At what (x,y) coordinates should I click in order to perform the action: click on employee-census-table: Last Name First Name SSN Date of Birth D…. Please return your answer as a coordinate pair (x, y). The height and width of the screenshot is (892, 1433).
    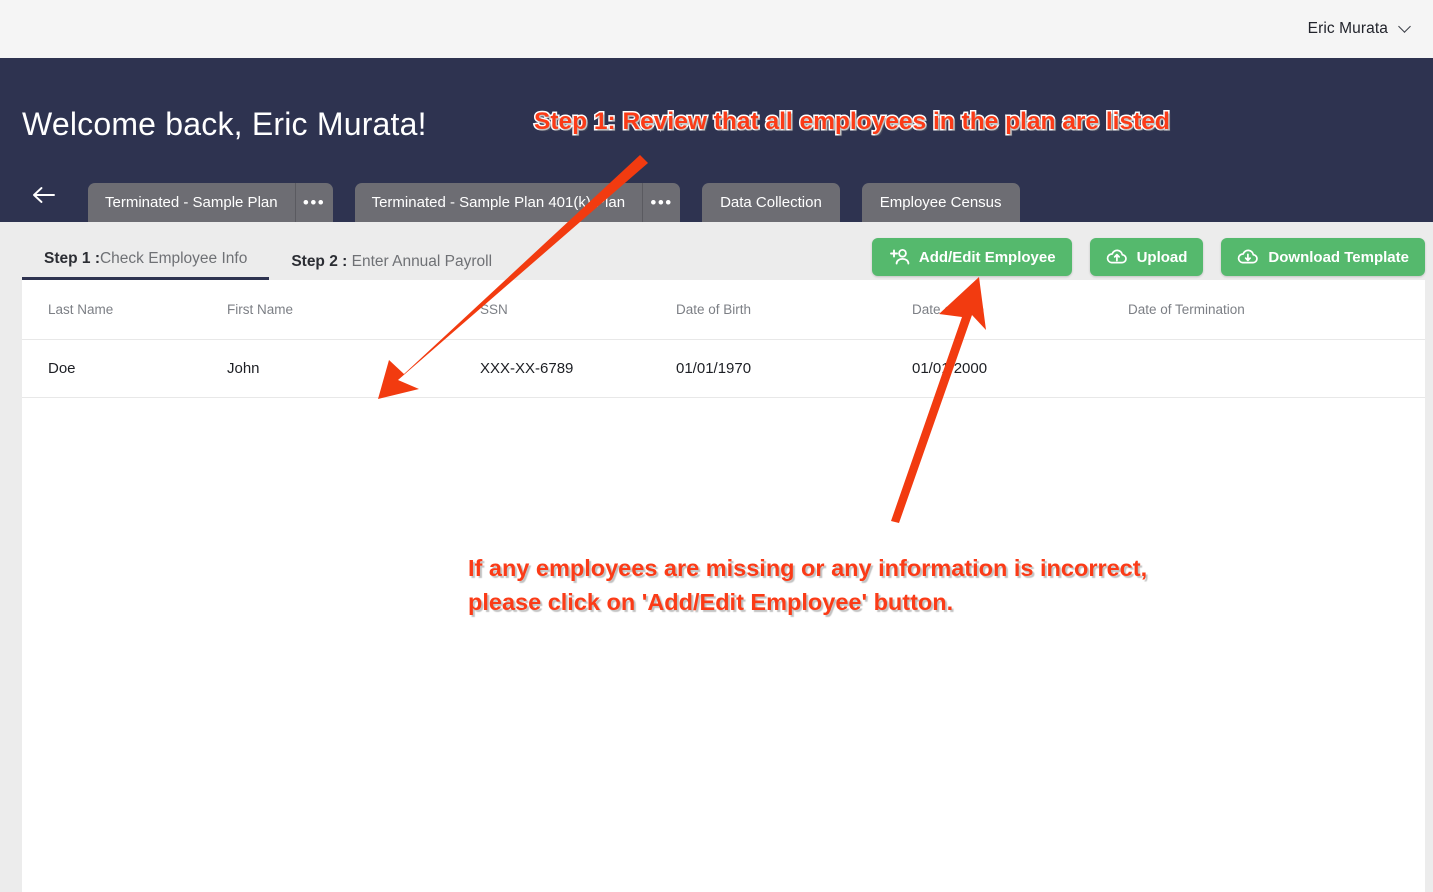
    Looking at the image, I should click on (723, 339).